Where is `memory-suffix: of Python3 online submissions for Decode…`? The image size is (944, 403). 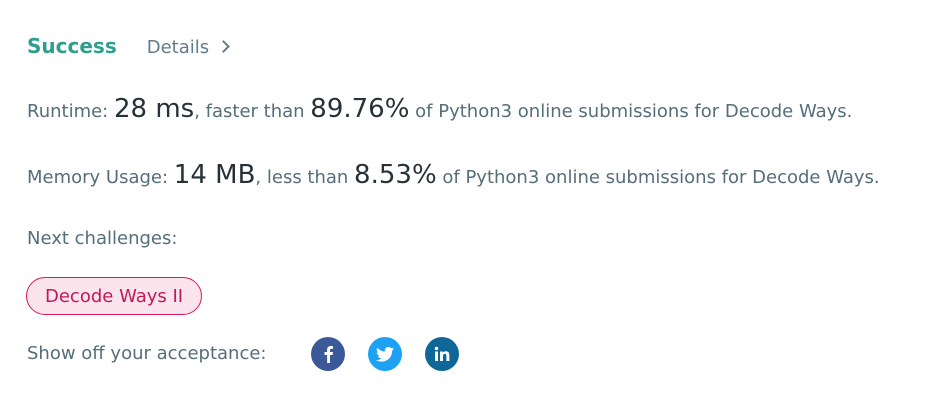 memory-suffix: of Python3 online submissions for Decode… is located at coordinates (658, 177).